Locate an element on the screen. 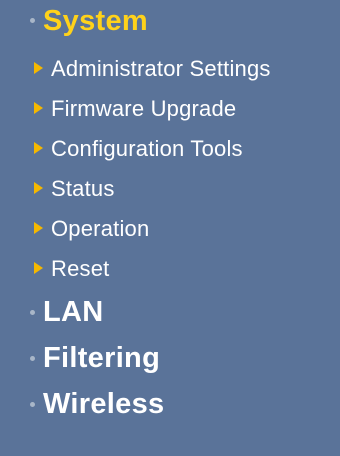 The width and height of the screenshot is (340, 456). section-label-filtering: Filtering is located at coordinates (102, 358).